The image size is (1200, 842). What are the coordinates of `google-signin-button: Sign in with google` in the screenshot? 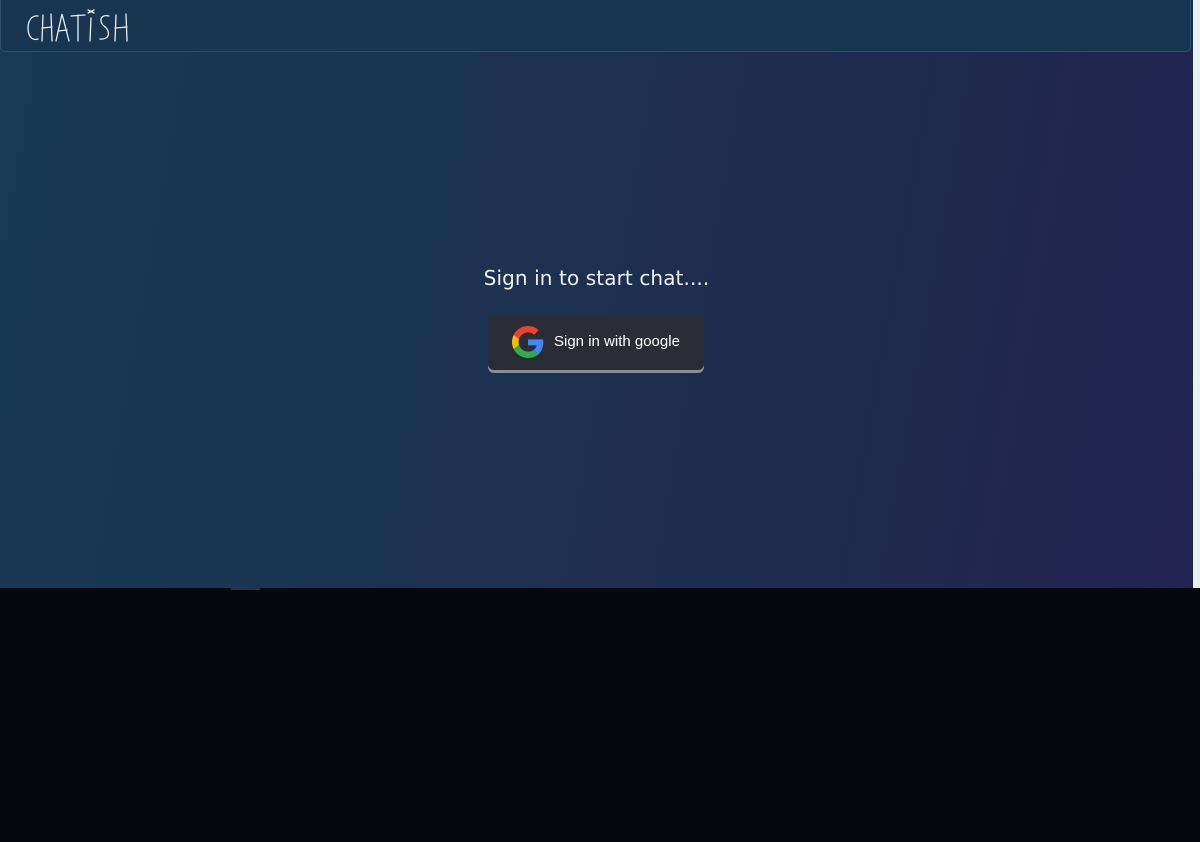 It's located at (596, 342).